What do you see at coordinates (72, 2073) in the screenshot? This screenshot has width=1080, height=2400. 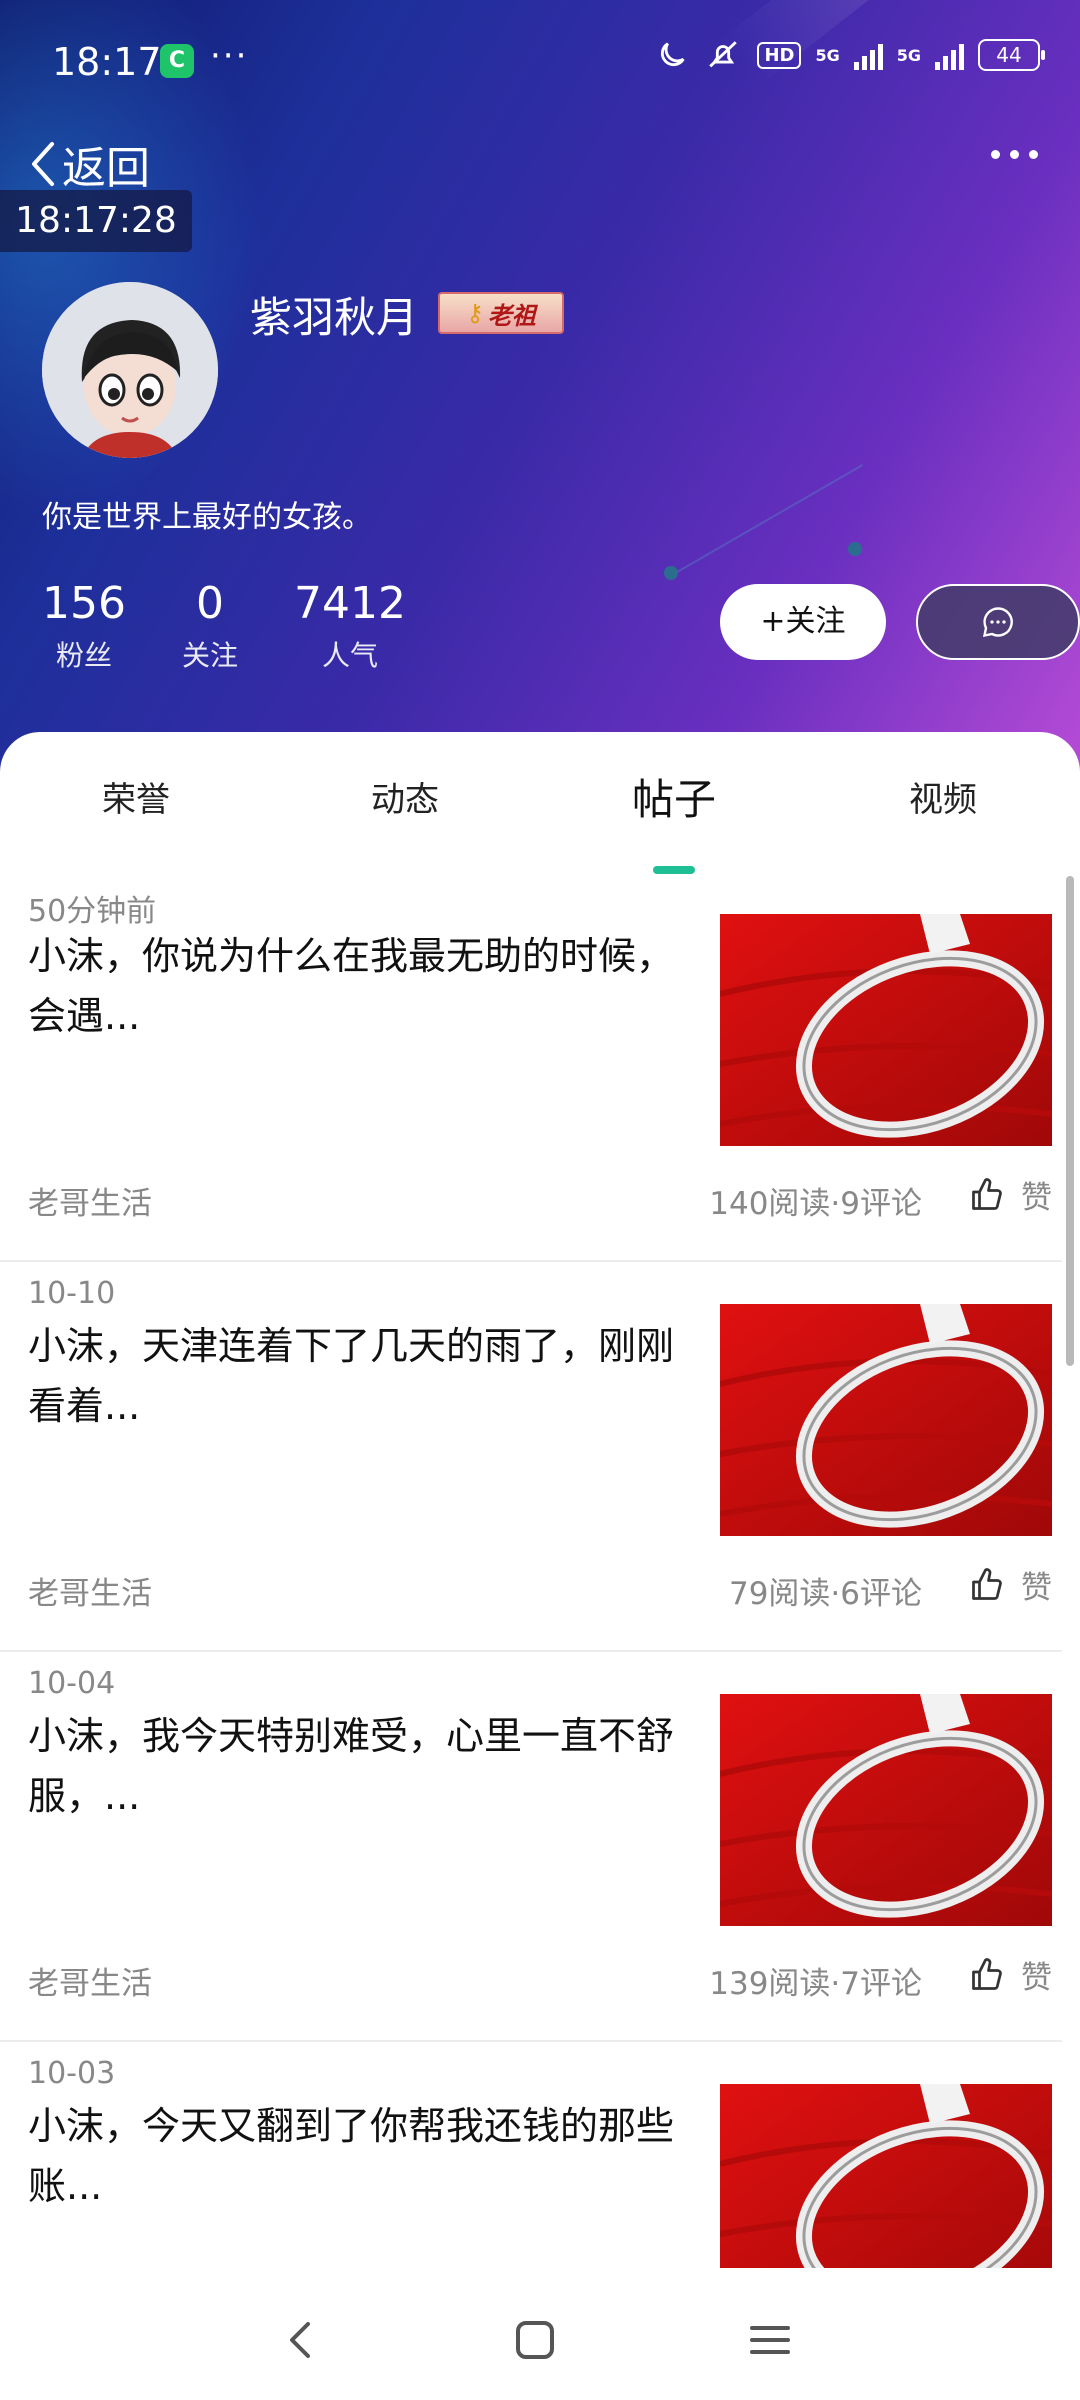 I see `post-date: 10-03` at bounding box center [72, 2073].